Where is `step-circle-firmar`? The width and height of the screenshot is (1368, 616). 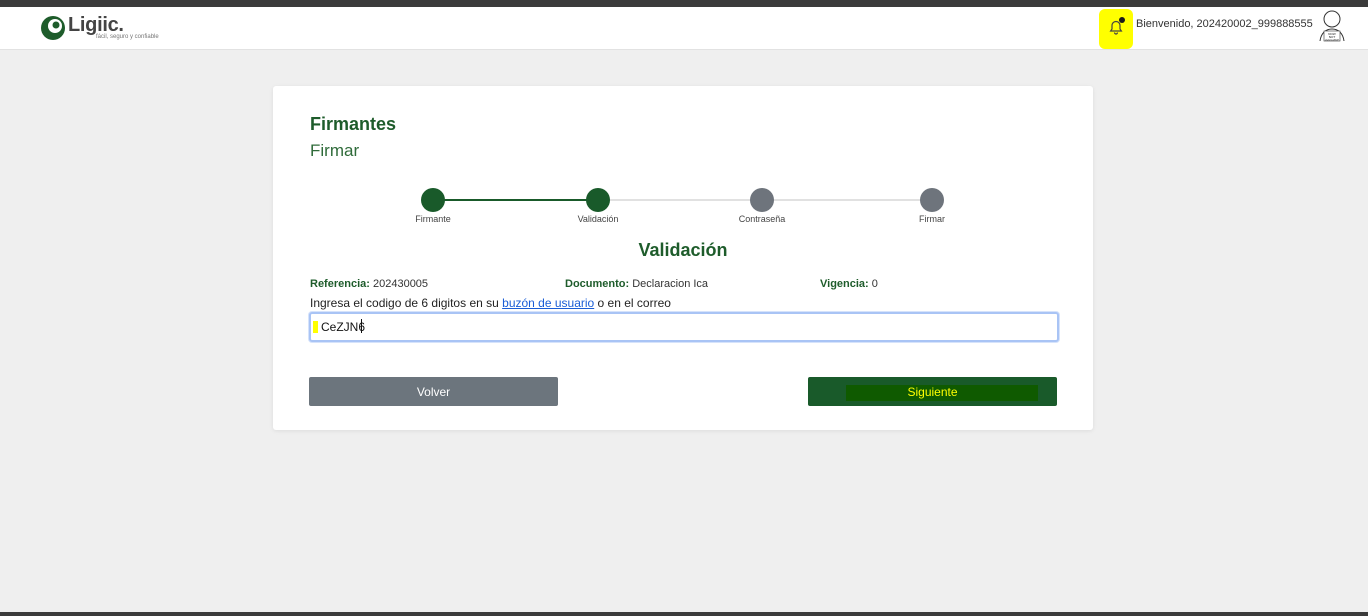 step-circle-firmar is located at coordinates (932, 200).